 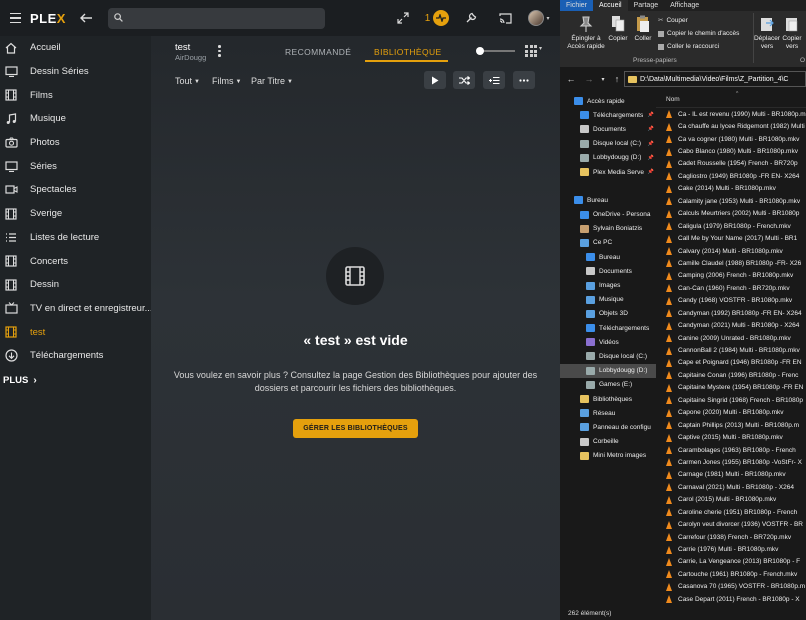 What do you see at coordinates (355, 428) in the screenshot?
I see `manage-libraries-button: GÉRER LES BIBLIOTHÈQUES` at bounding box center [355, 428].